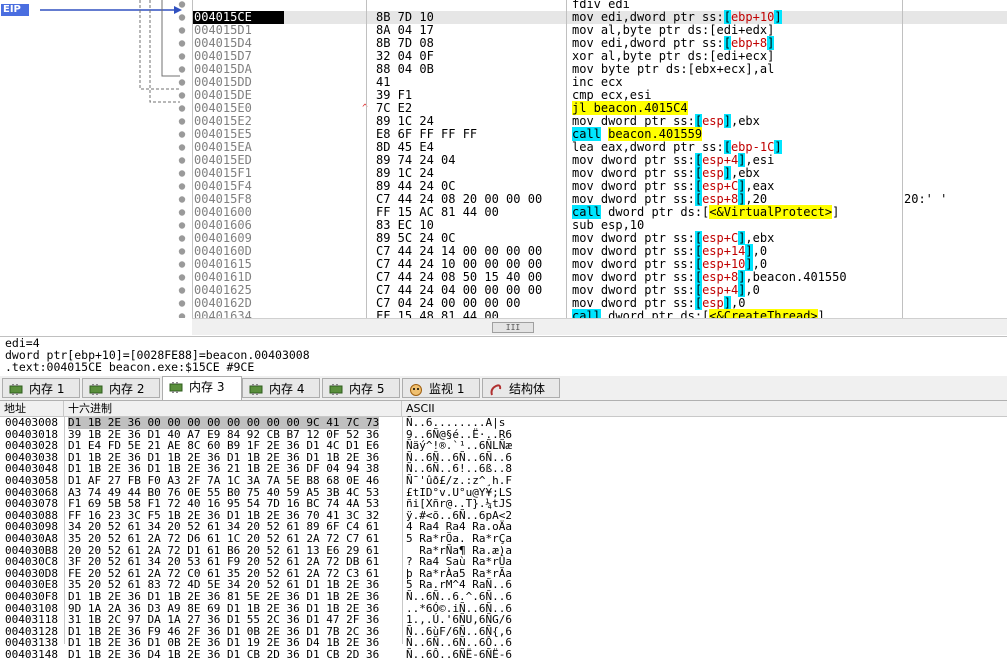  I want to click on dump-address: 00403058, so click(31, 480).